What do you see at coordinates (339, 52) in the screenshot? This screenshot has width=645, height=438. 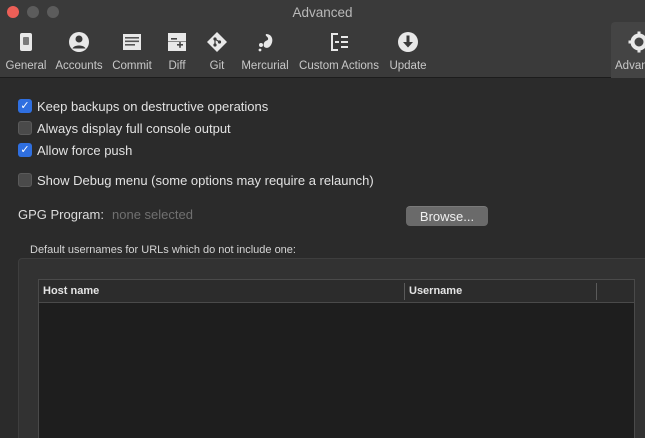 I see `toolbar-item-custom-actions: Custom Actions` at bounding box center [339, 52].